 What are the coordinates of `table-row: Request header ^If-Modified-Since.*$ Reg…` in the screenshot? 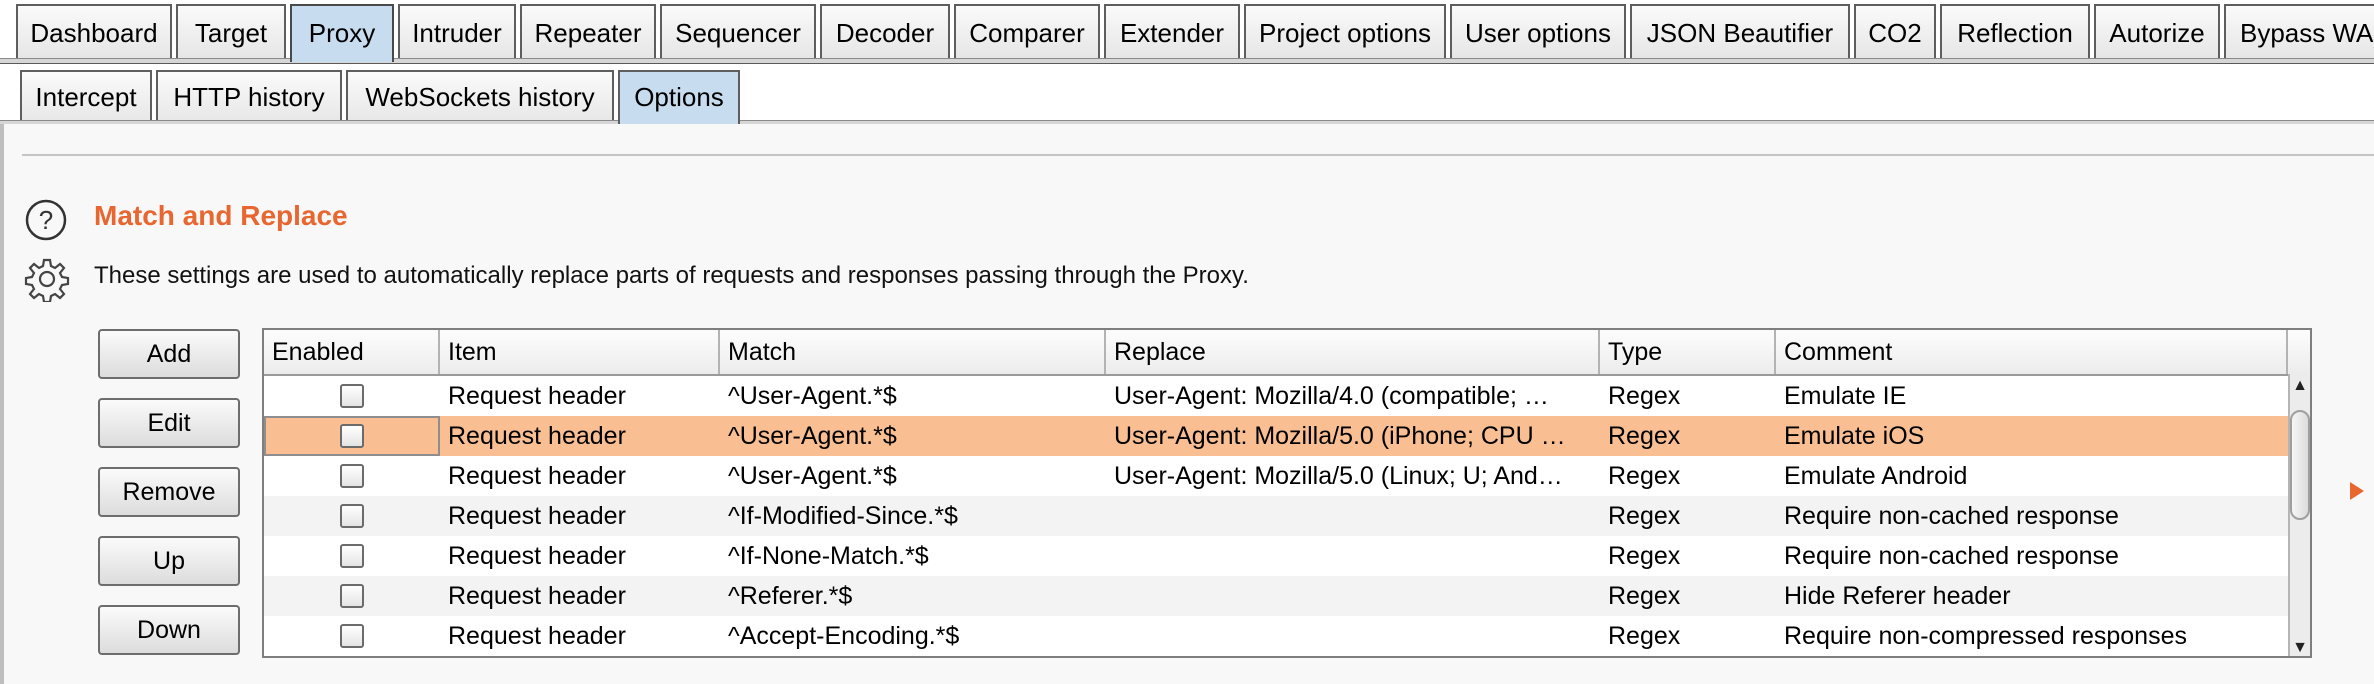 It's located at (1287, 516).